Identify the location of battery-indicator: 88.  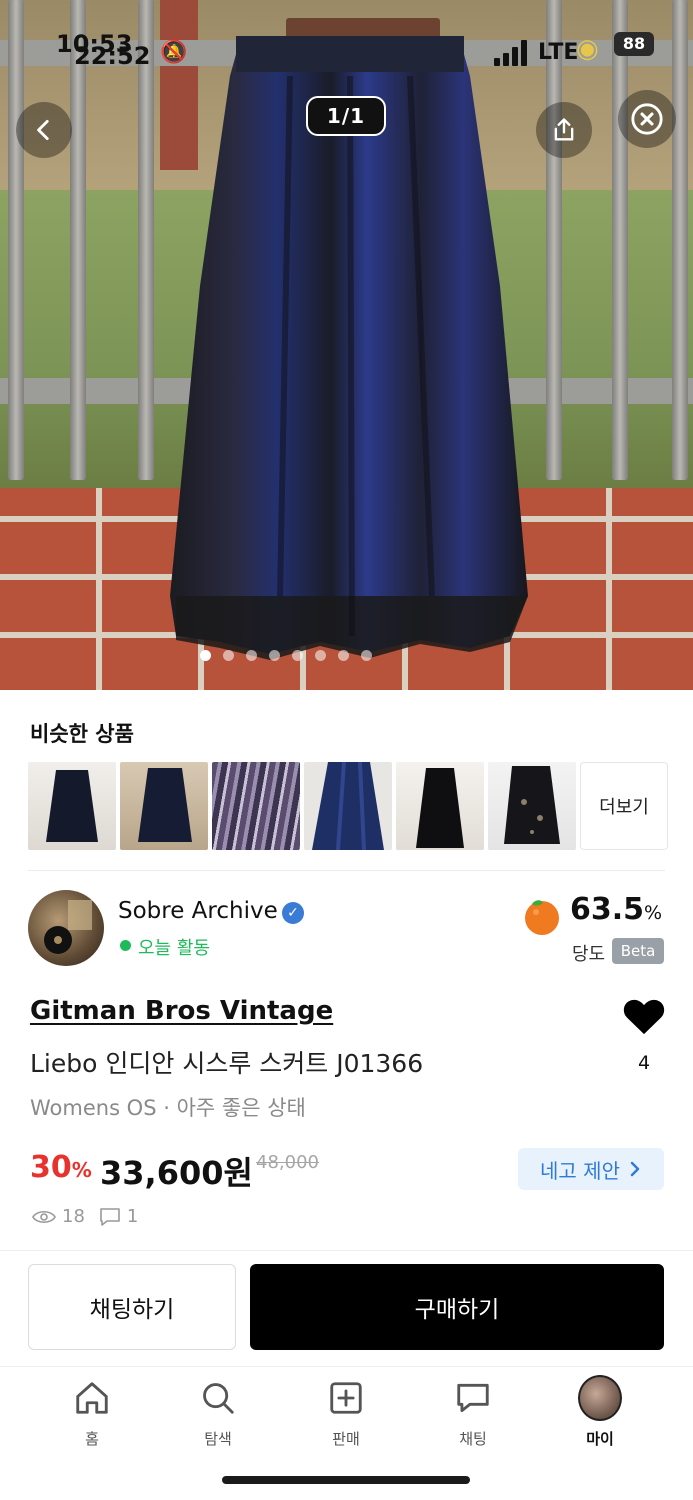
(634, 44).